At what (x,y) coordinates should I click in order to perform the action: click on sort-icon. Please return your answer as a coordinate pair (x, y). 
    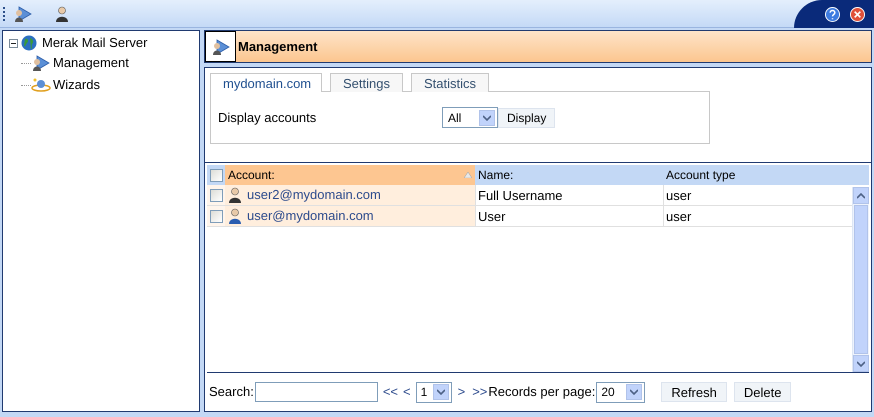
    Looking at the image, I should click on (468, 175).